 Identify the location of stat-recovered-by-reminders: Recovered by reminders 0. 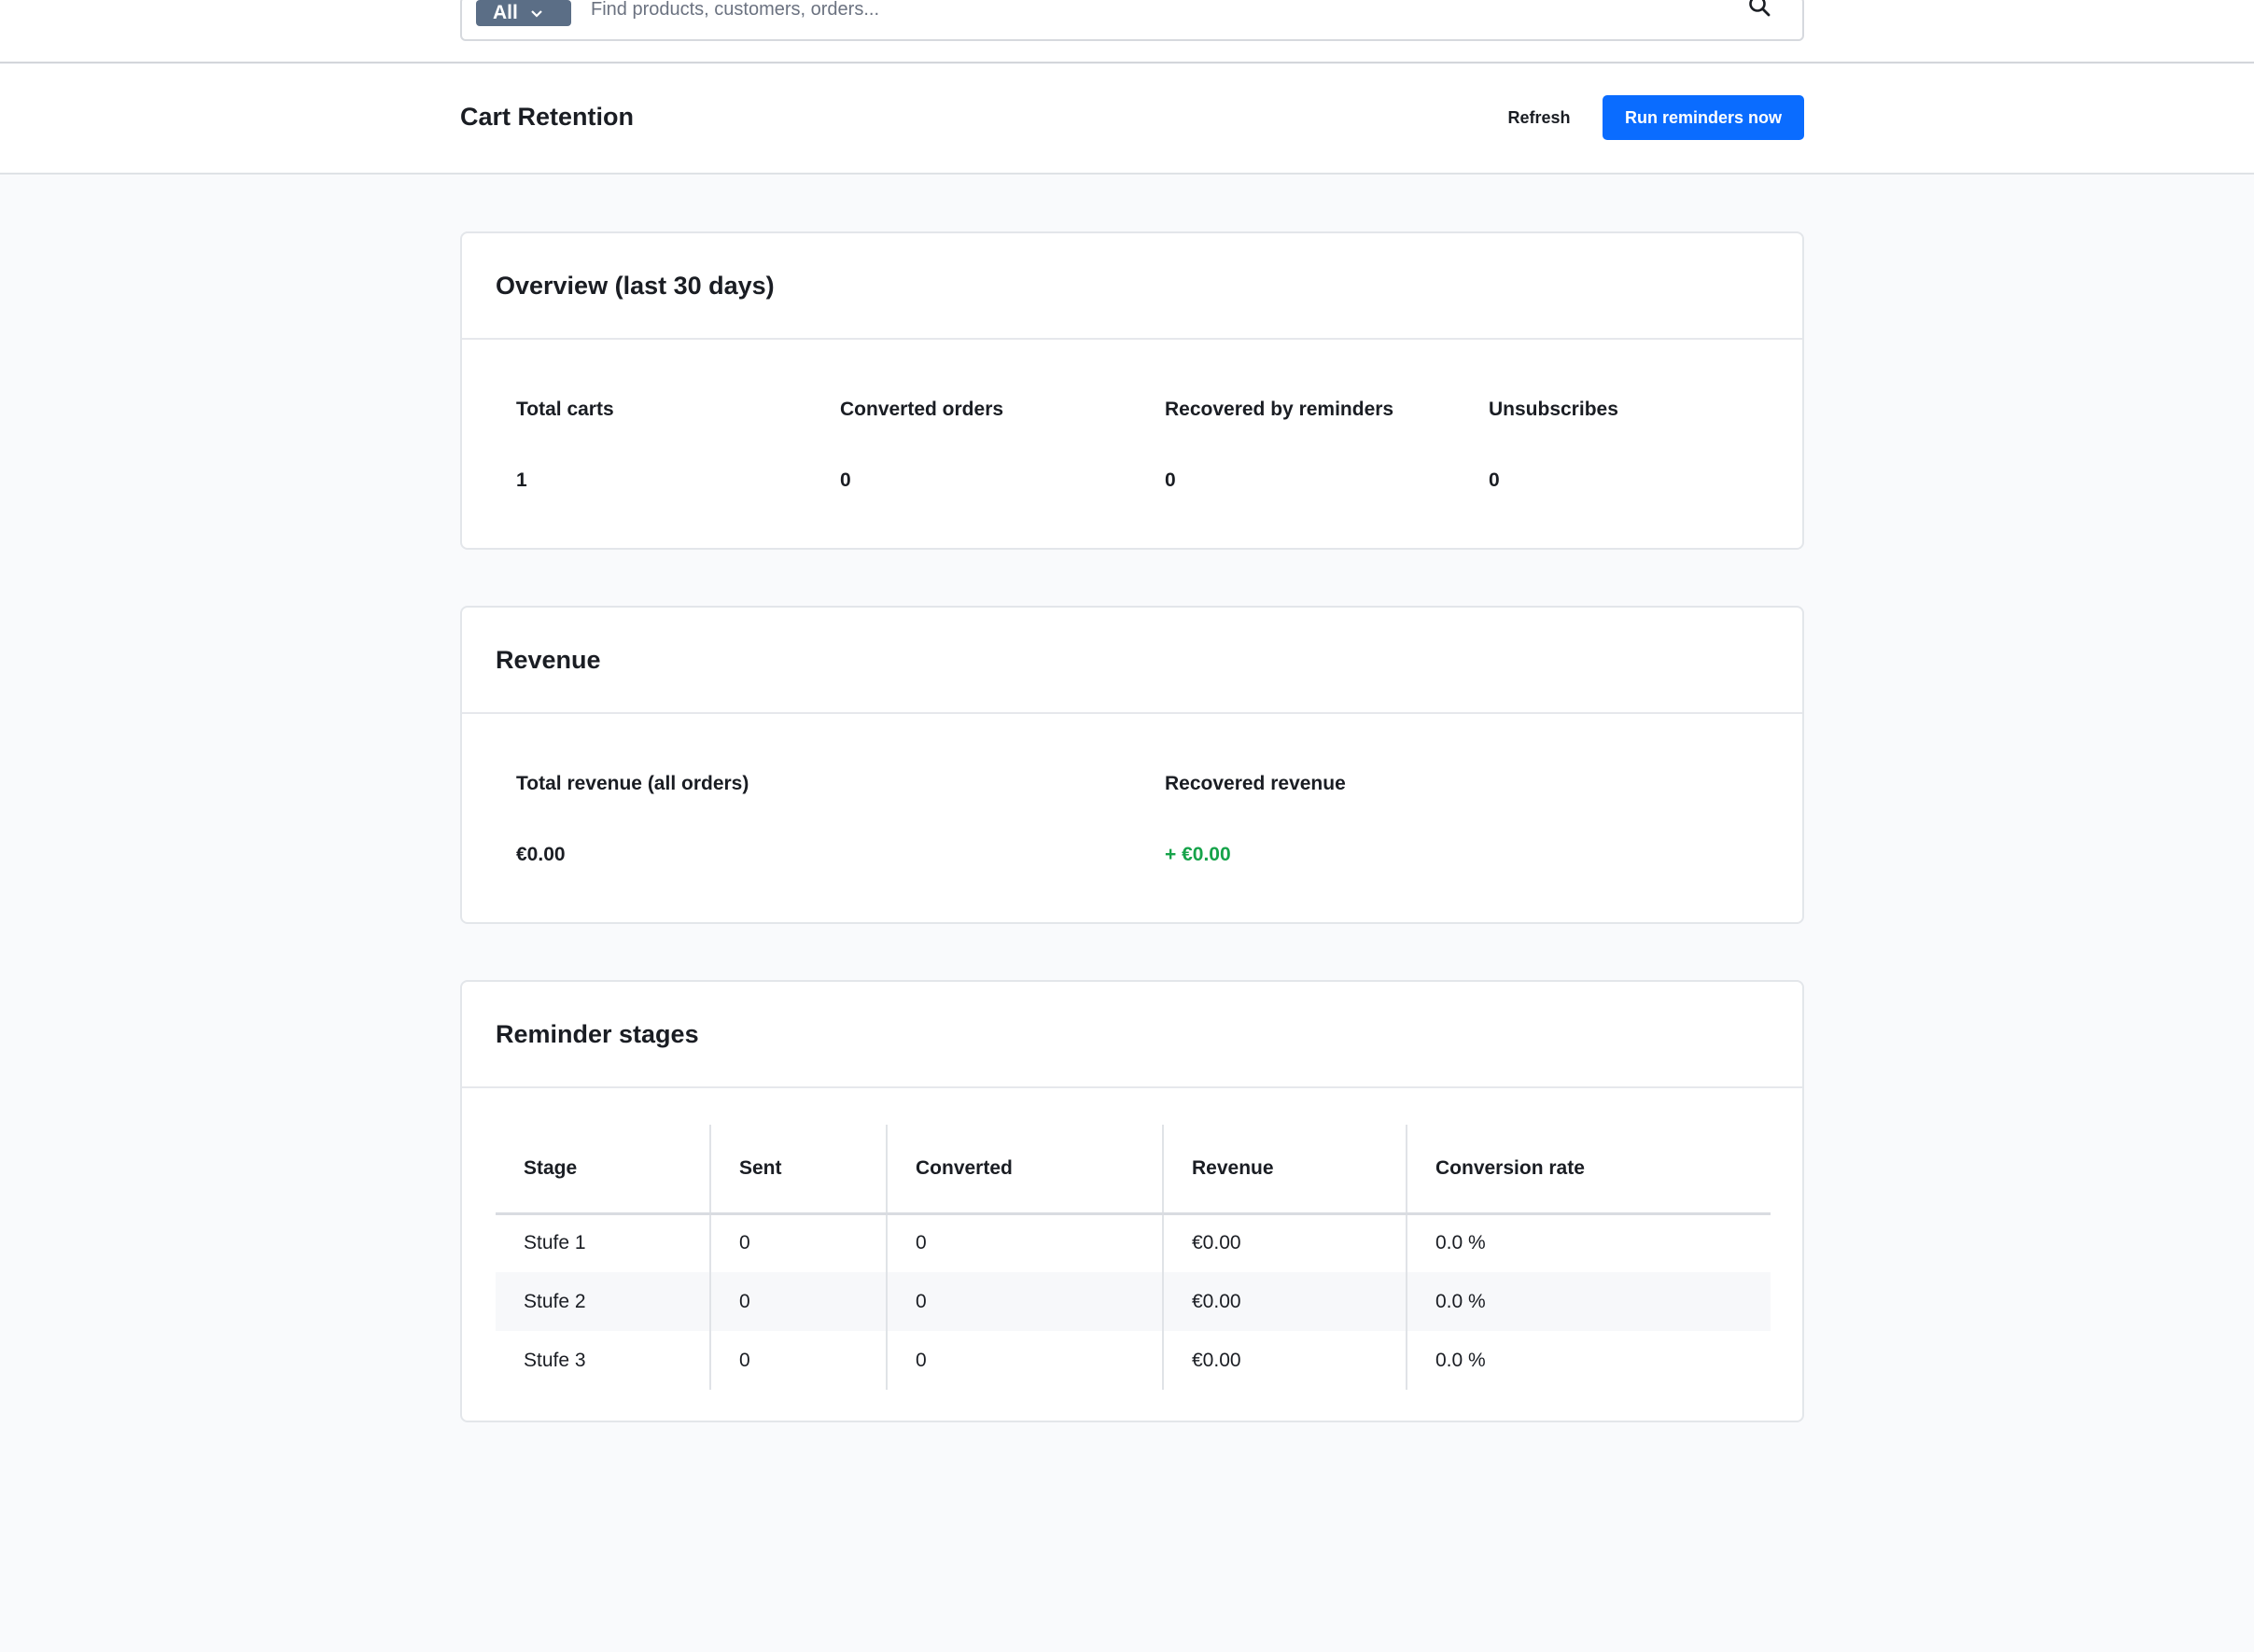
(1279, 445).